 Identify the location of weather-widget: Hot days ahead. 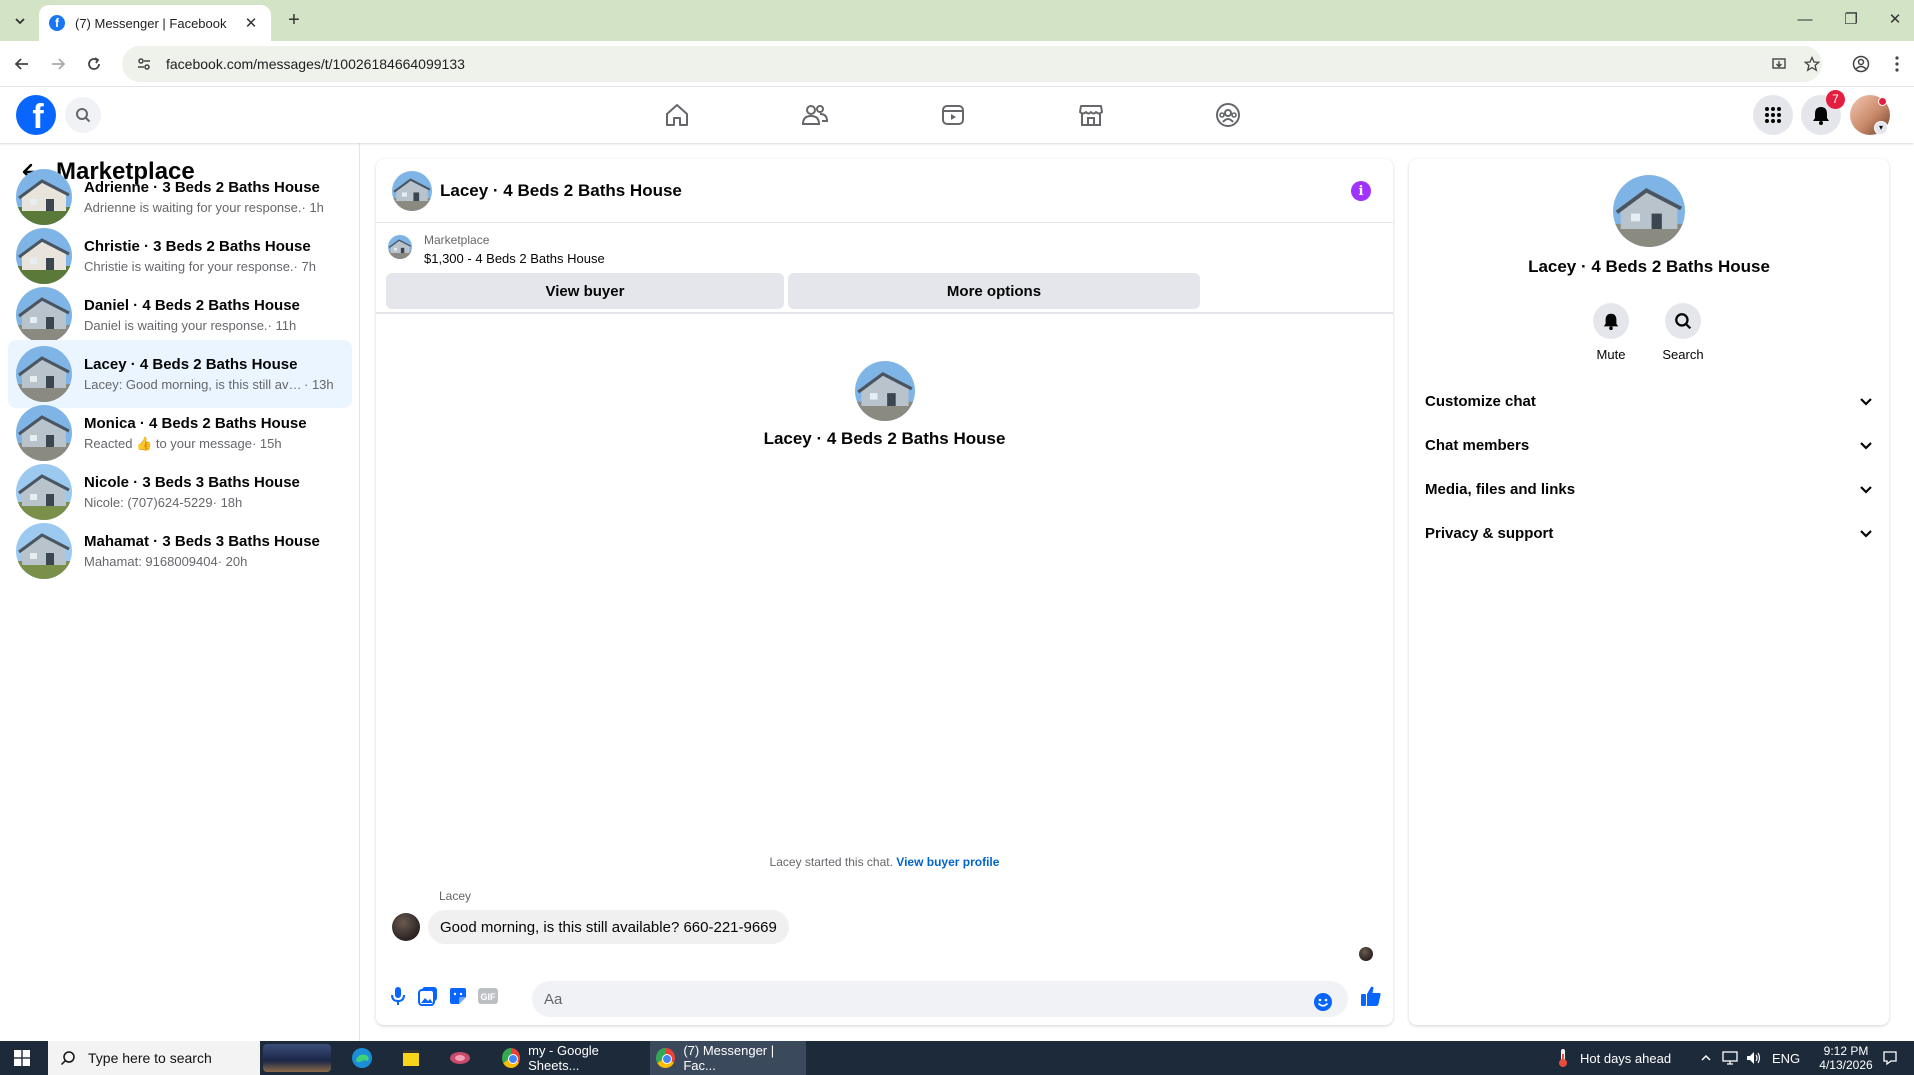
(1613, 1058).